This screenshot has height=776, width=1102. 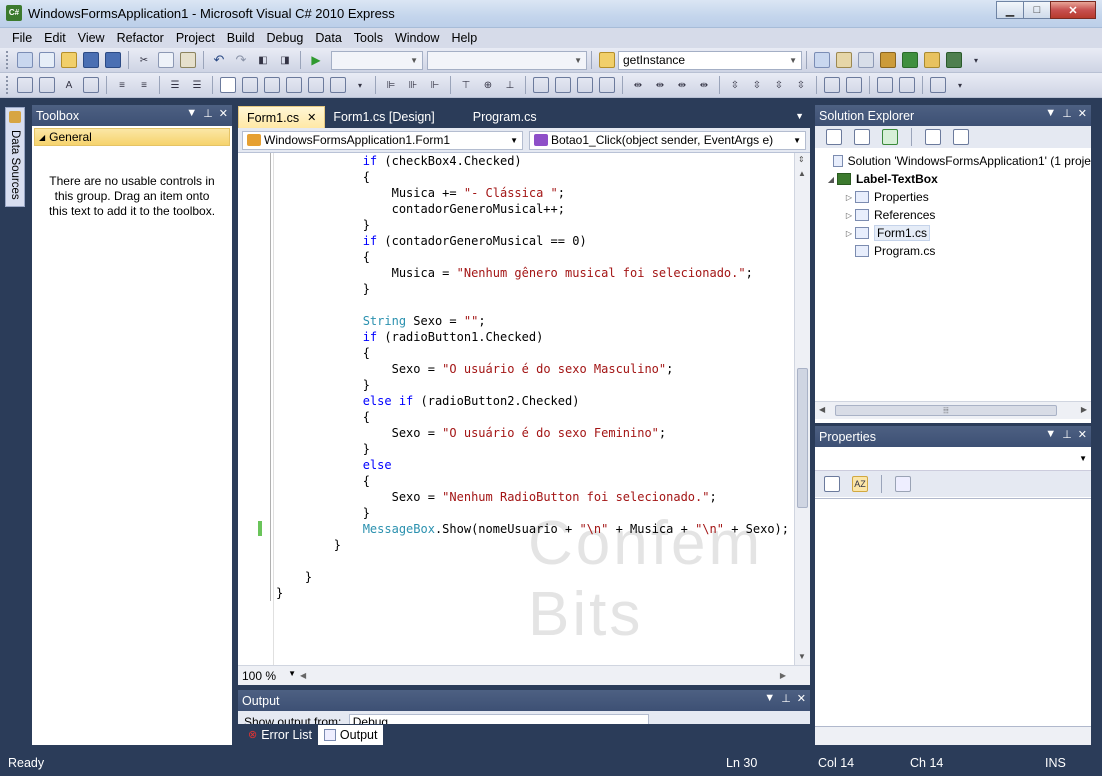 What do you see at coordinates (953, 251) in the screenshot?
I see `tree-item: Program.cs` at bounding box center [953, 251].